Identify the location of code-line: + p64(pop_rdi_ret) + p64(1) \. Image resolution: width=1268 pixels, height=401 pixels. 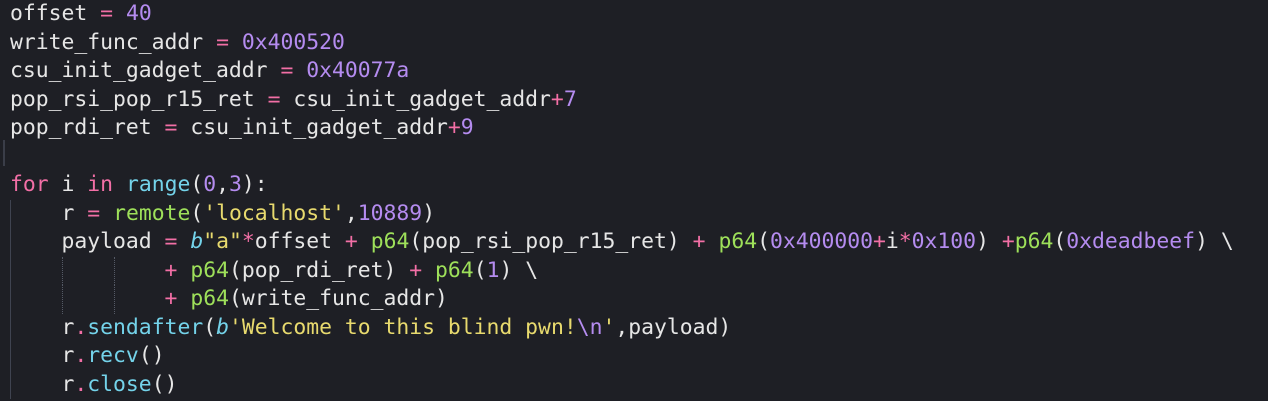
(622, 270).